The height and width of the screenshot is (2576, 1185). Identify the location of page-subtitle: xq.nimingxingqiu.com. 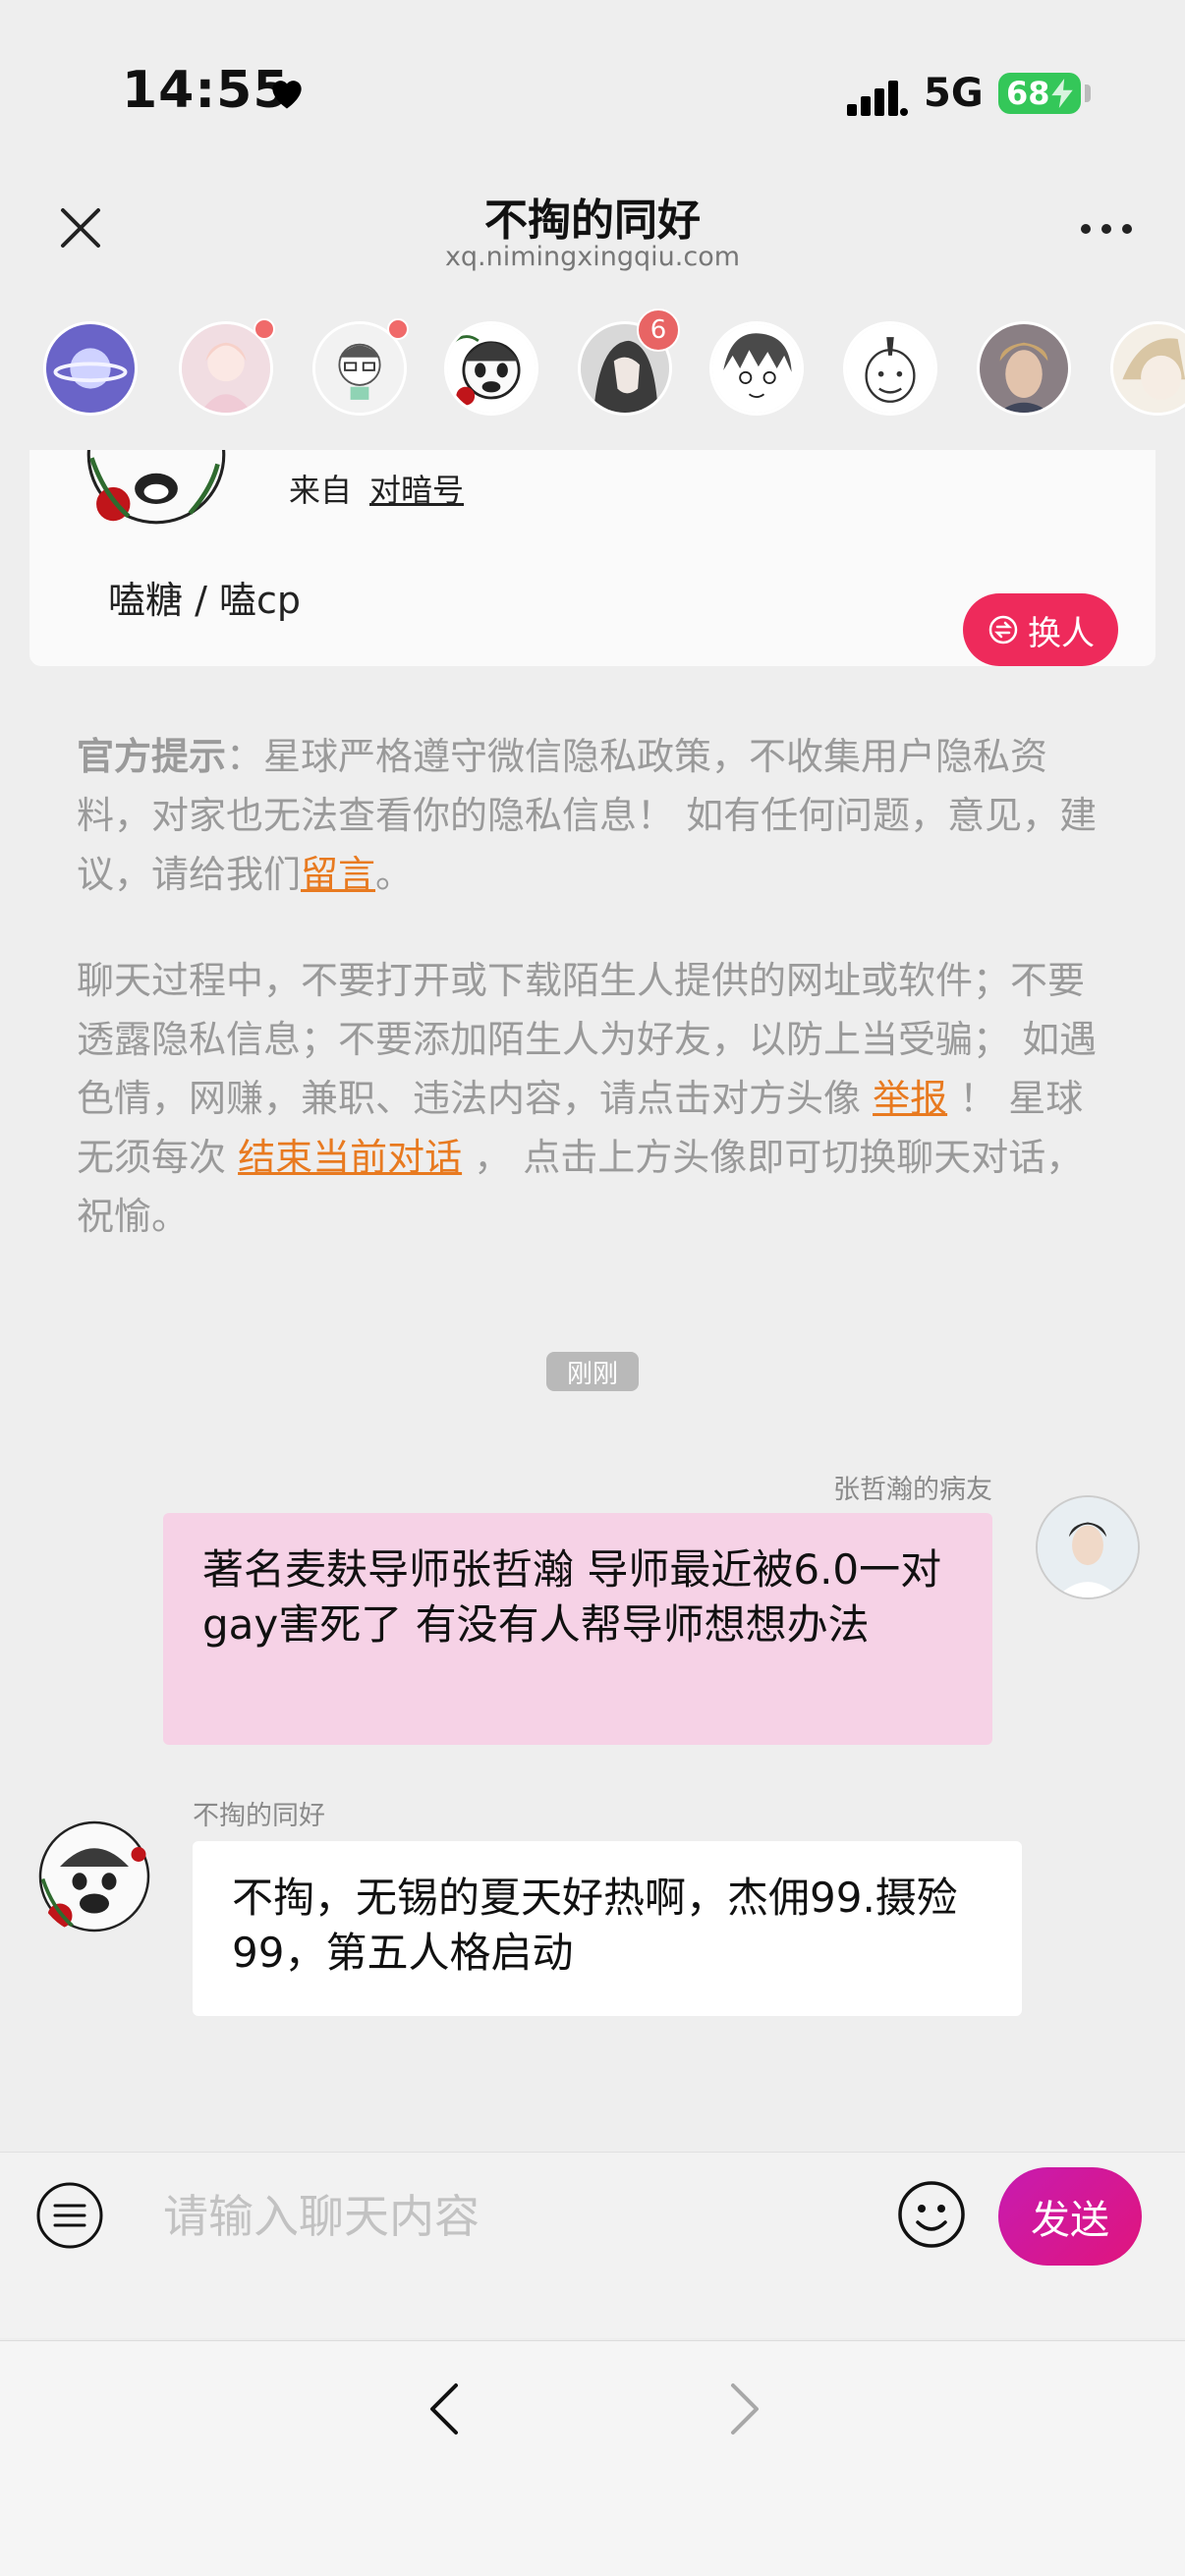
(592, 257).